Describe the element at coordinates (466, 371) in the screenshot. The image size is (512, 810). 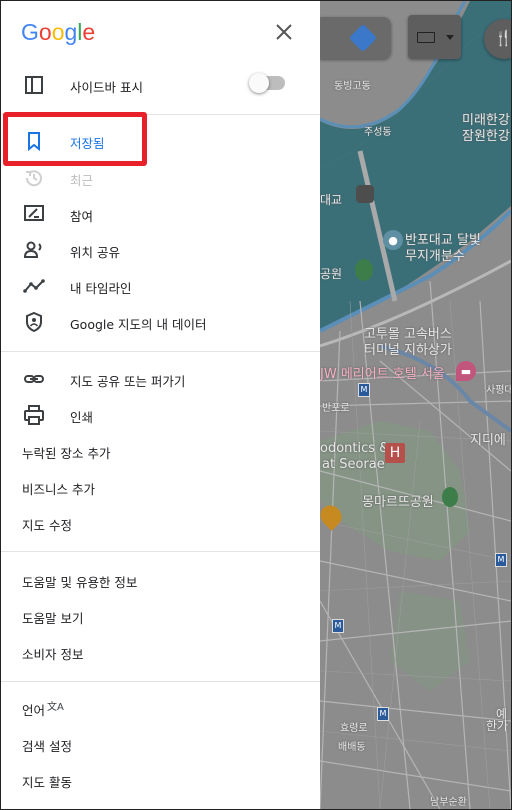
I see `hotel-pin-icon: ▬` at that location.